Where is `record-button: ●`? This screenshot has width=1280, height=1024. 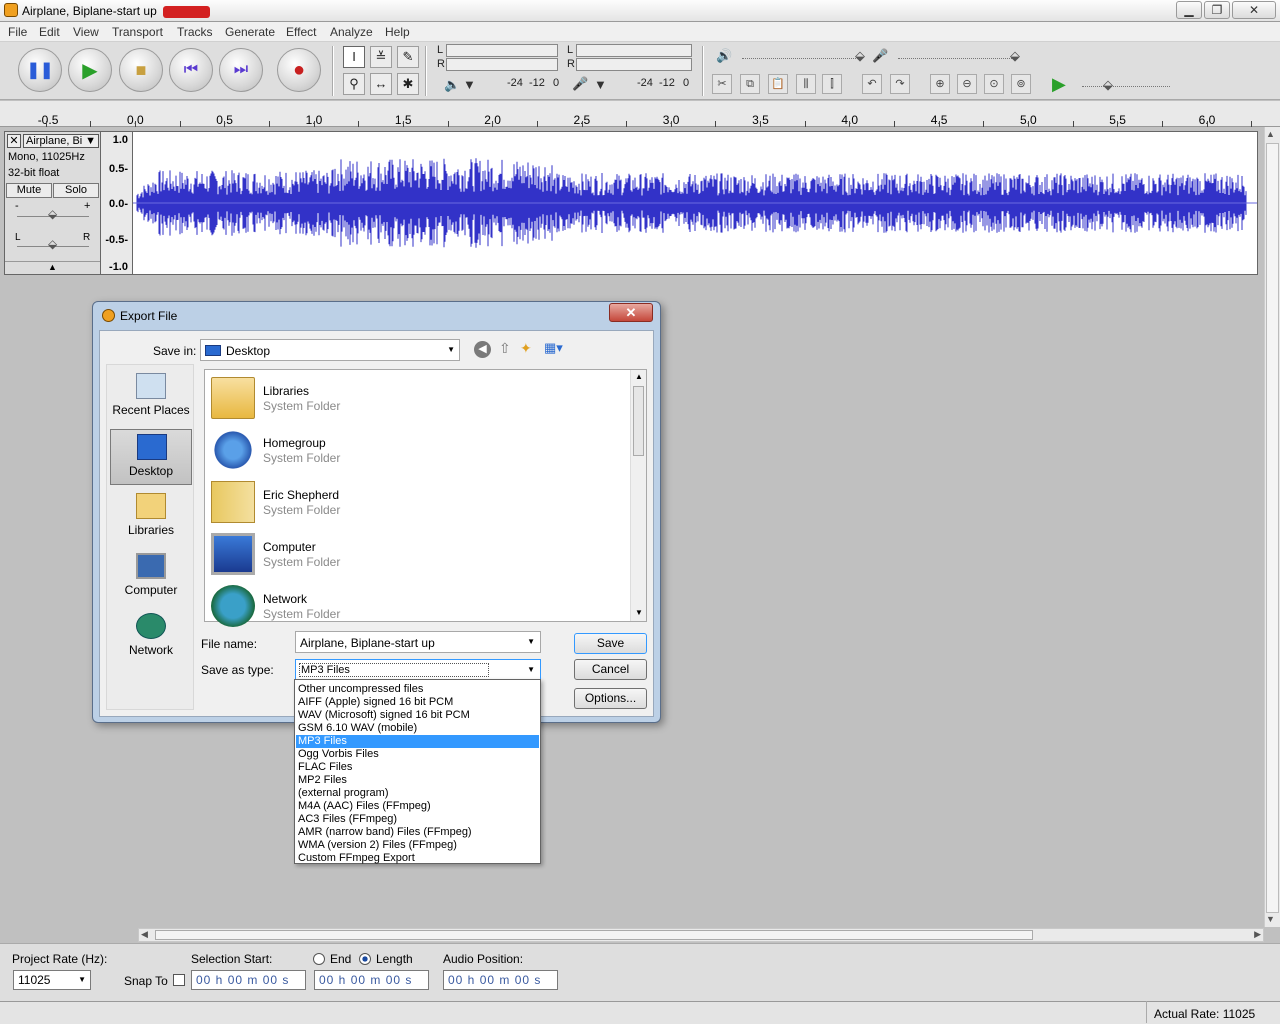 record-button: ● is located at coordinates (299, 70).